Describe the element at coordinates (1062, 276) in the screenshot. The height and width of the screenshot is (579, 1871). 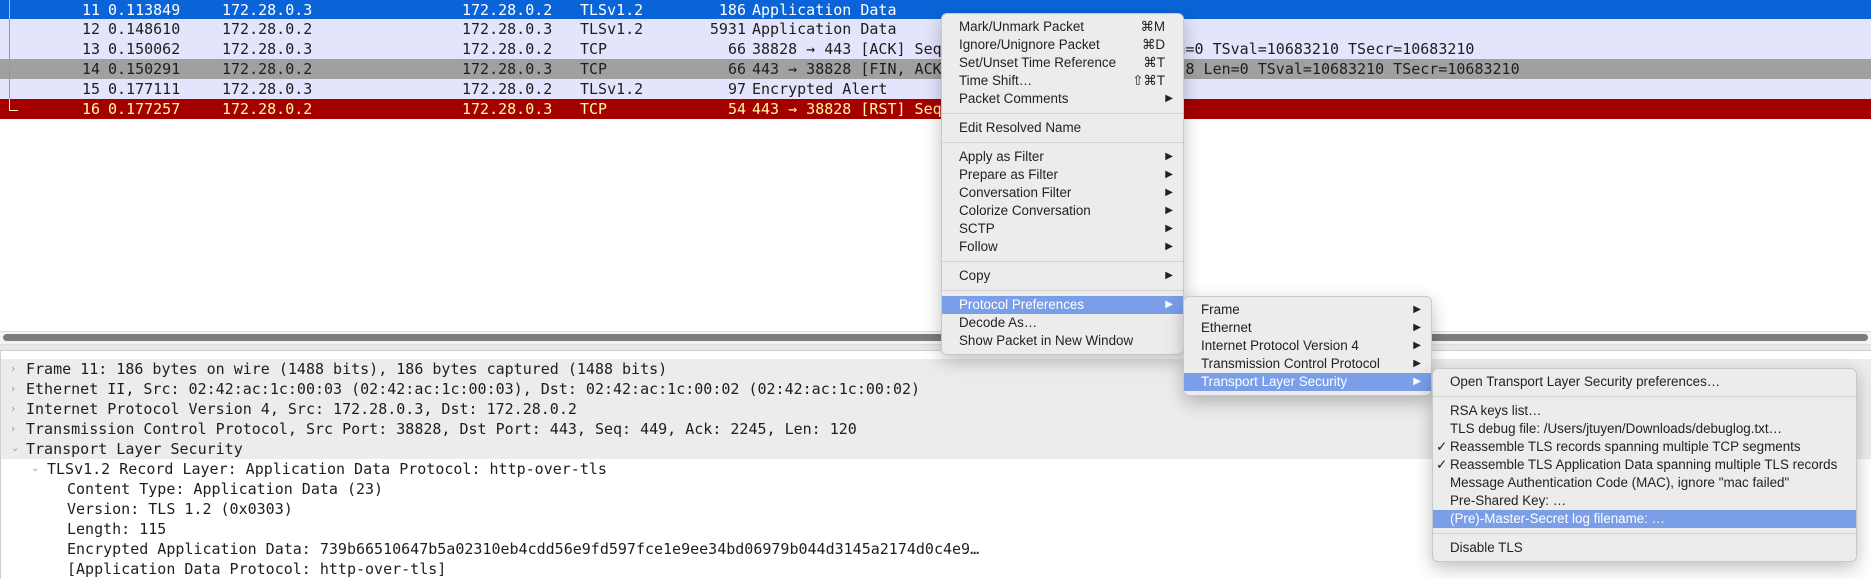
I see `menu-item-copy: Copy ▶` at that location.